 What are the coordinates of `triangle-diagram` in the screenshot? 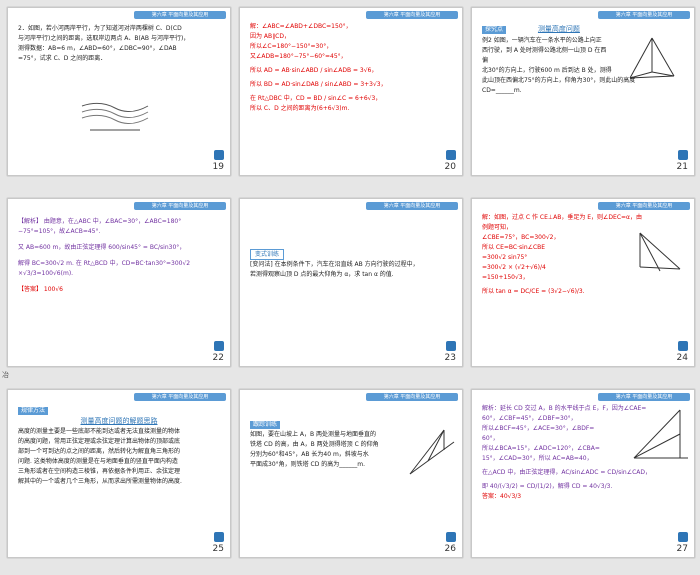 It's located at (660, 252).